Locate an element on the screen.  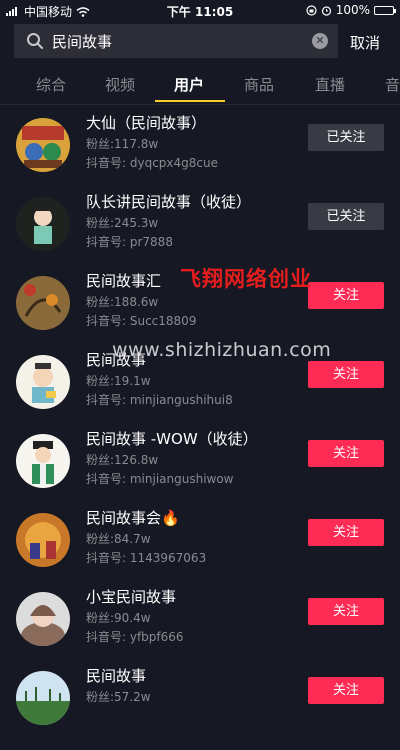
divider is located at coordinates (200, 104).